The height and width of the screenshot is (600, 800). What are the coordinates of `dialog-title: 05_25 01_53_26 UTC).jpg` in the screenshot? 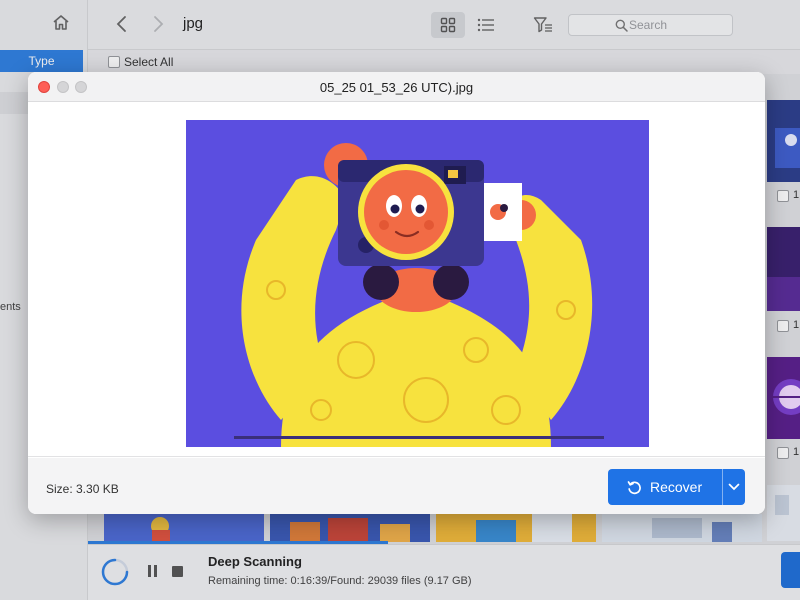 It's located at (396, 87).